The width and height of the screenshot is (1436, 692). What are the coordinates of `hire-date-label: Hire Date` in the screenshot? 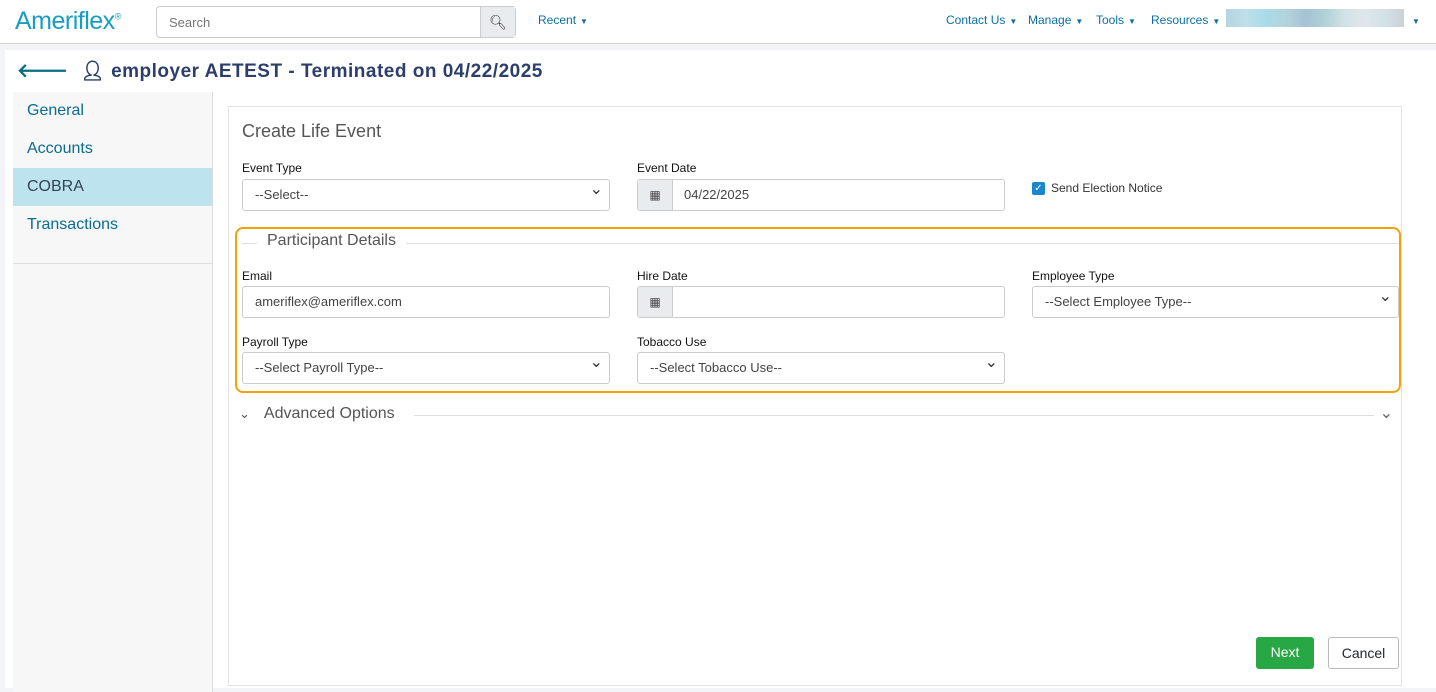 It's located at (662, 276).